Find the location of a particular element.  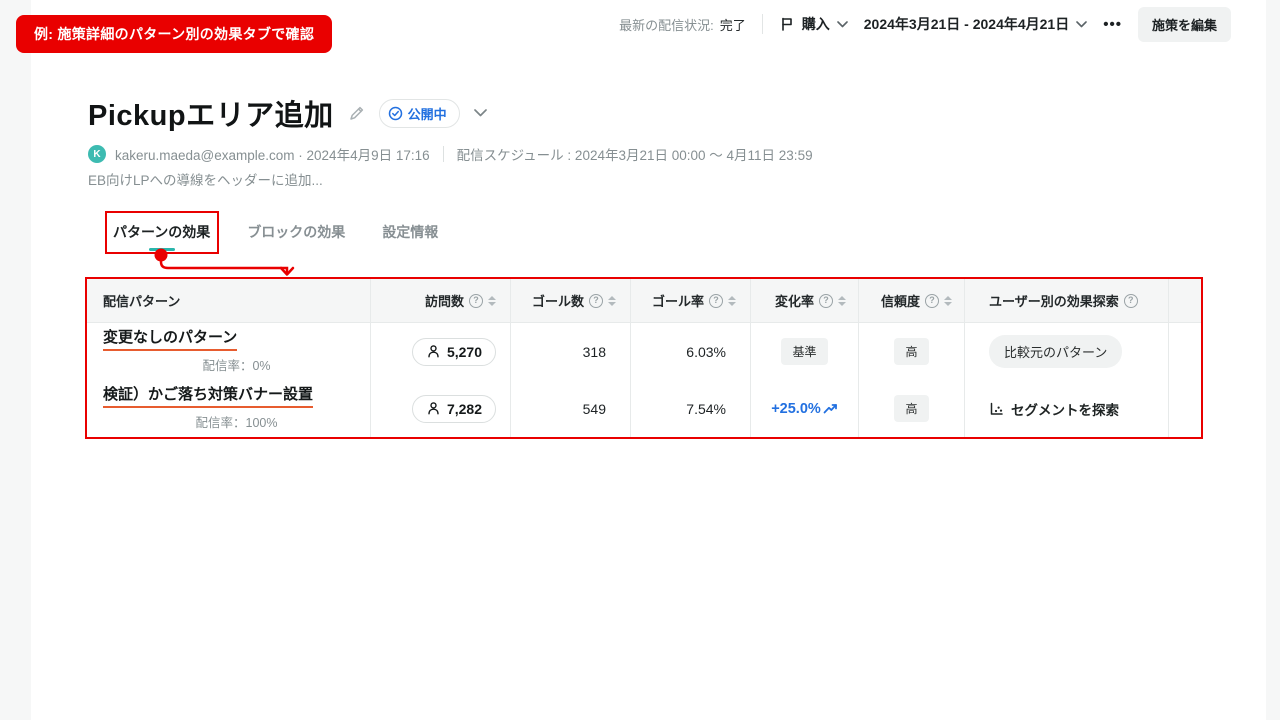

goals-value: 549 is located at coordinates (594, 408).